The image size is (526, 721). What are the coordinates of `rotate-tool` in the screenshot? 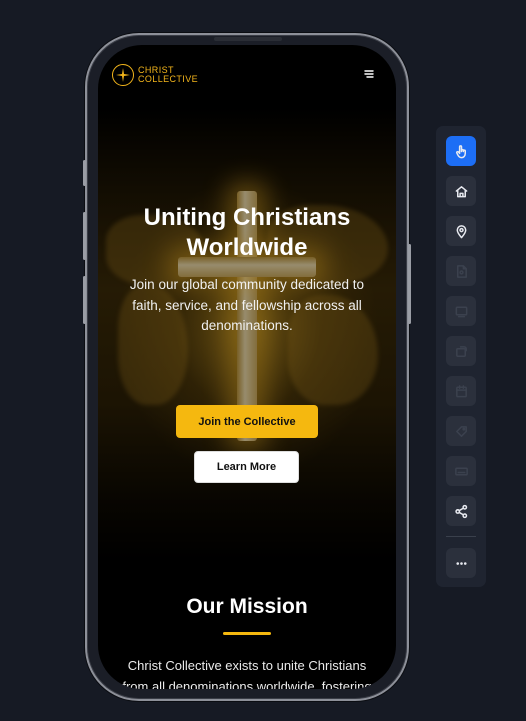 It's located at (461, 351).